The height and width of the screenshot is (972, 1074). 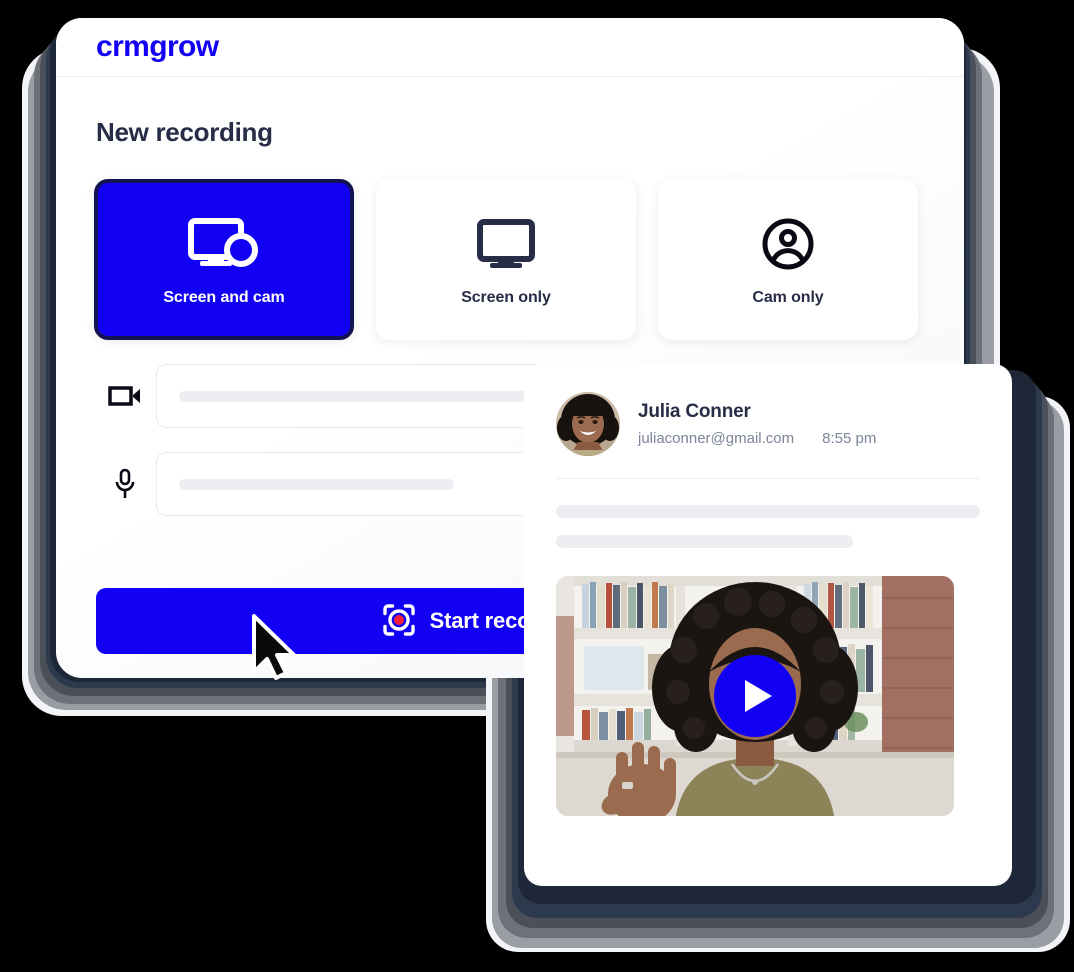 I want to click on logo-text: crmgrow, so click(x=157, y=46).